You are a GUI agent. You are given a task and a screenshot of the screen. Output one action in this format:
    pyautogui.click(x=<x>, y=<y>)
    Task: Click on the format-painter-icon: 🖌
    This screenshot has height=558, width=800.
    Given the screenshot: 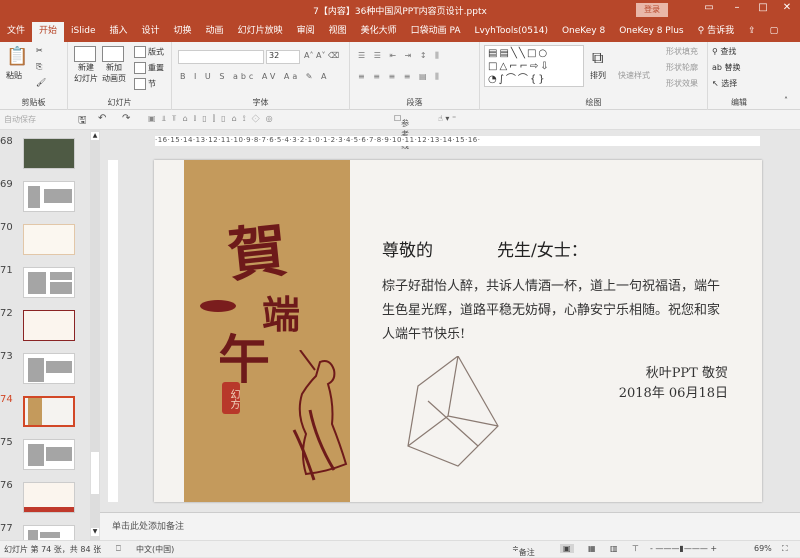 What is the action you would take?
    pyautogui.click(x=41, y=82)
    